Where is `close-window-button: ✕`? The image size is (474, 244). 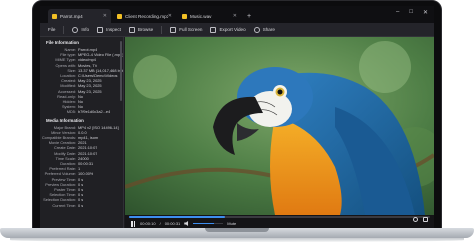 close-window-button: ✕ is located at coordinates (425, 12).